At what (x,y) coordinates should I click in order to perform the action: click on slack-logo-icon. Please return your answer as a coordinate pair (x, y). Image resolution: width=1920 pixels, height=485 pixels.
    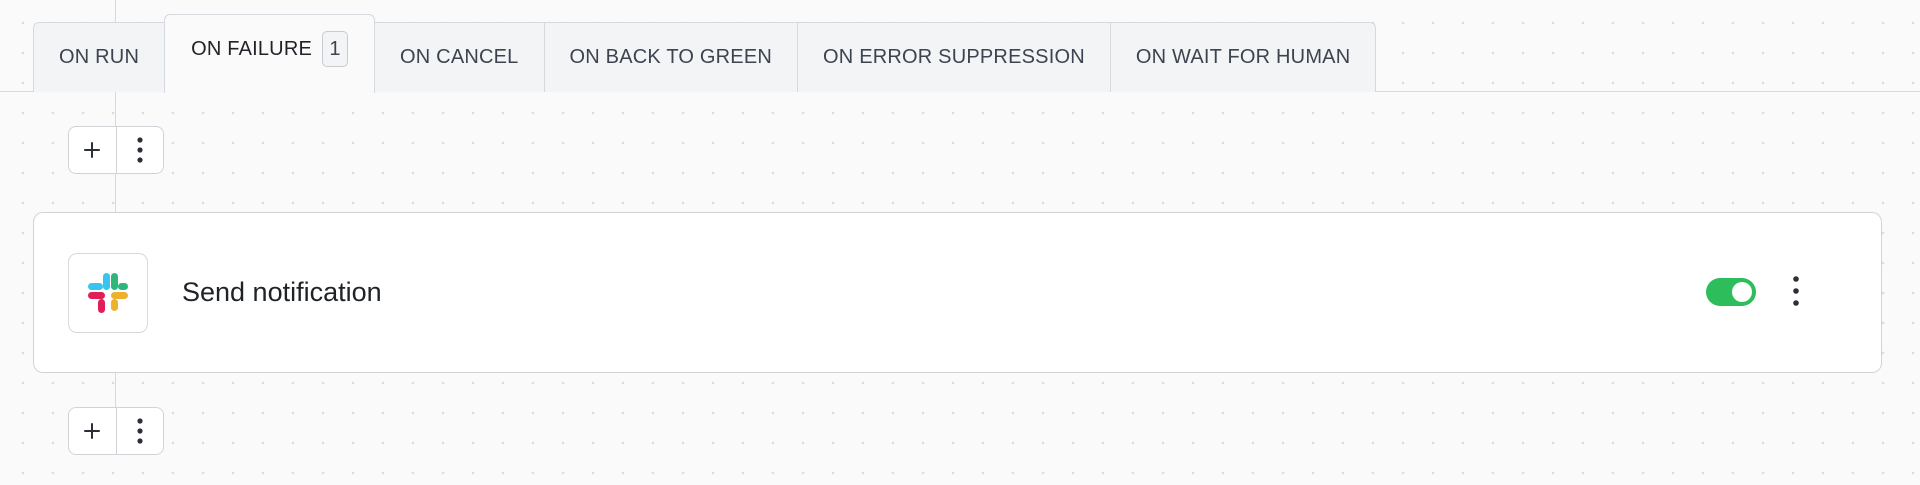
    Looking at the image, I should click on (108, 293).